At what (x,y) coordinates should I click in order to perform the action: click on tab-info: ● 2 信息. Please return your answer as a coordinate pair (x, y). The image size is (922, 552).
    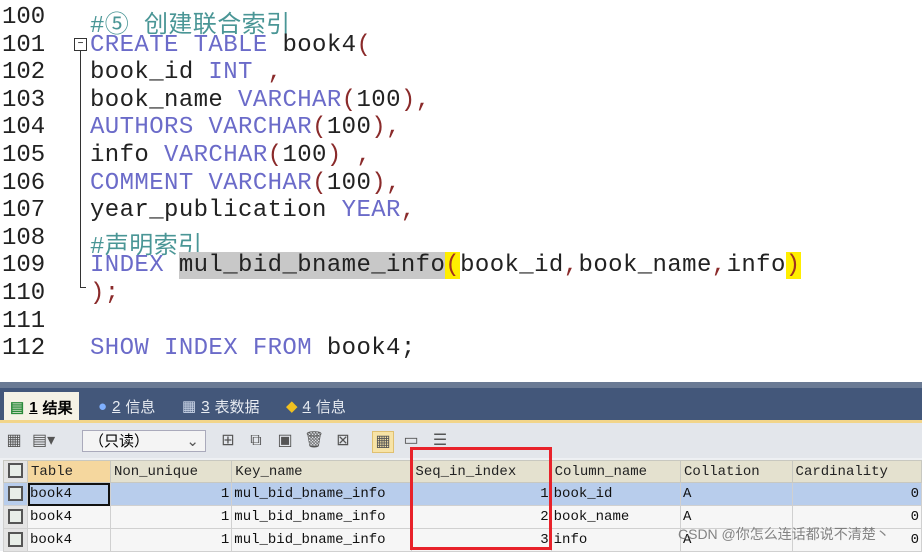
    Looking at the image, I should click on (126, 406).